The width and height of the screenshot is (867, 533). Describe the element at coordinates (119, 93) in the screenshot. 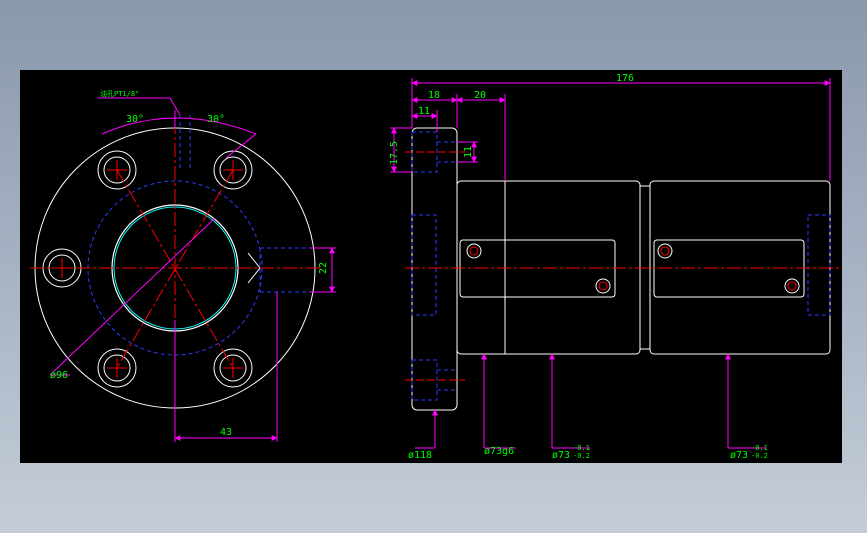

I see `oil-hole-note: 油孔PT1/8"` at that location.